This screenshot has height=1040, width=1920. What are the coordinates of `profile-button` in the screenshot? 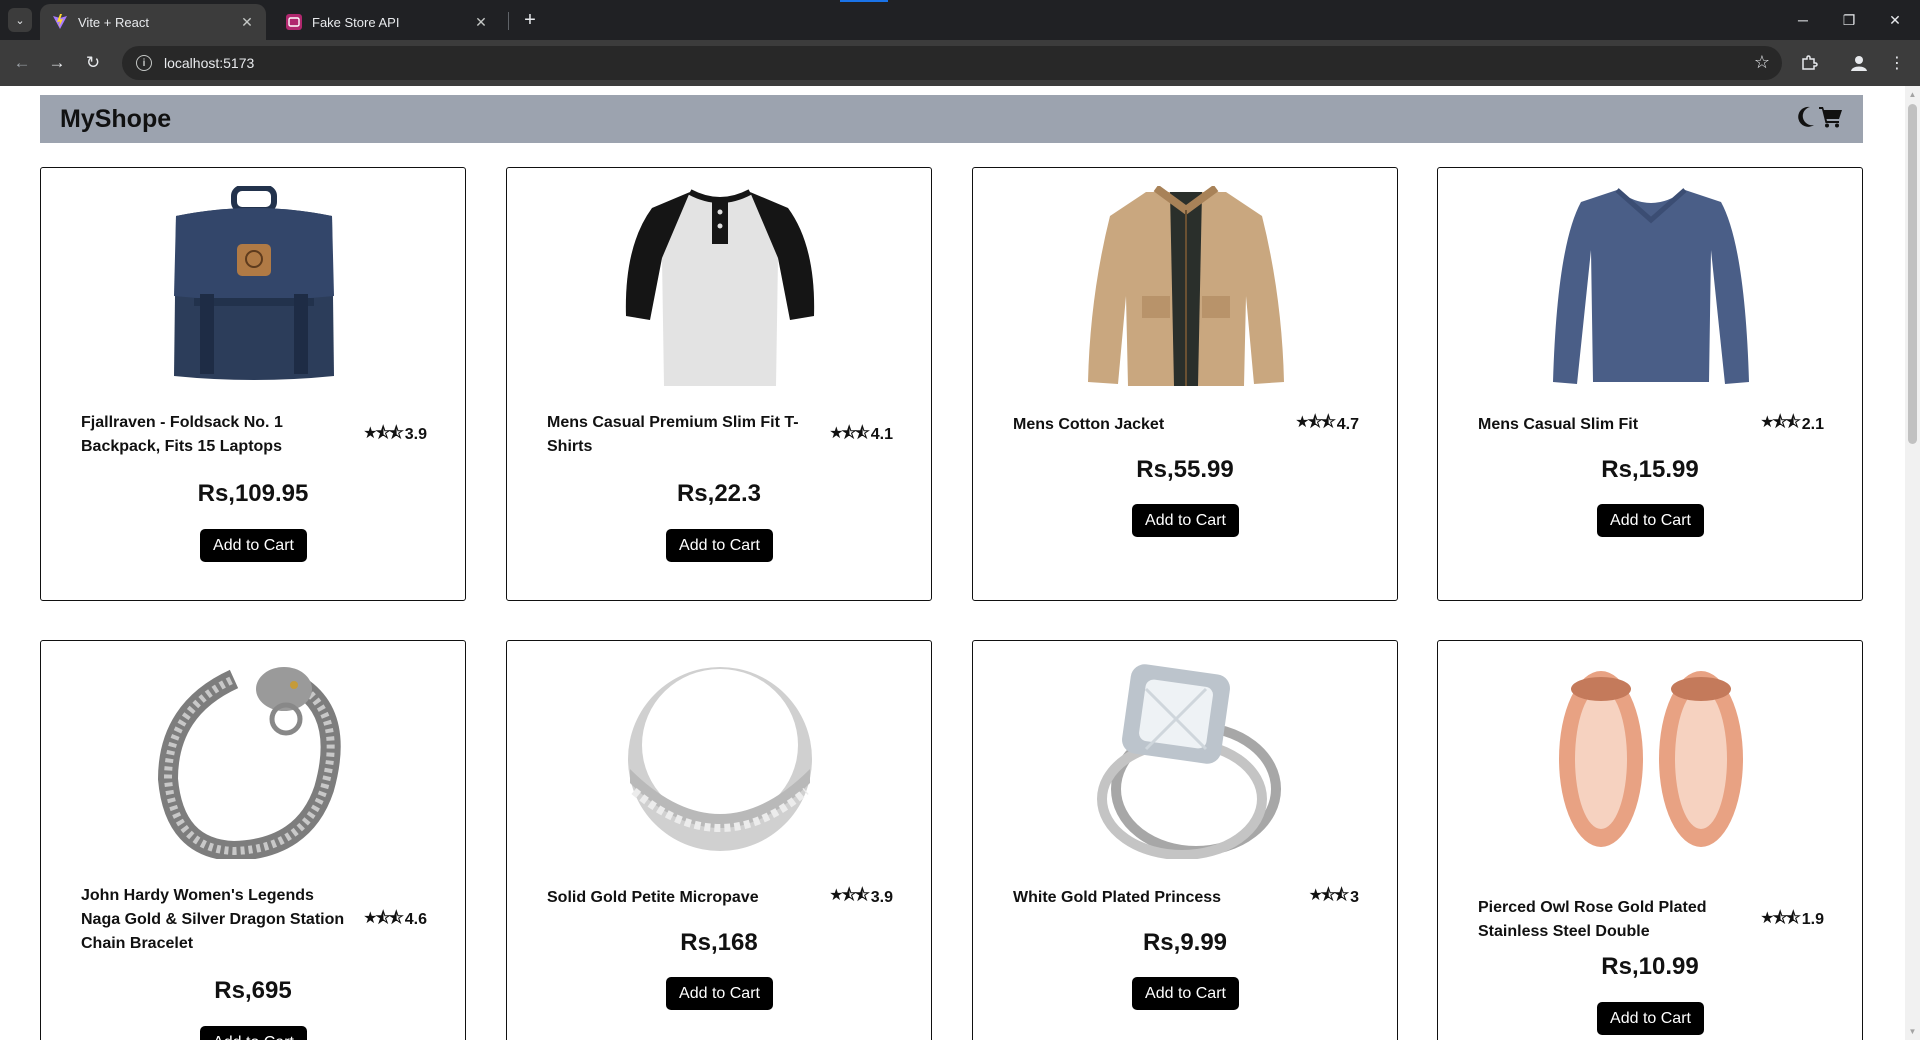 It's located at (1859, 63).